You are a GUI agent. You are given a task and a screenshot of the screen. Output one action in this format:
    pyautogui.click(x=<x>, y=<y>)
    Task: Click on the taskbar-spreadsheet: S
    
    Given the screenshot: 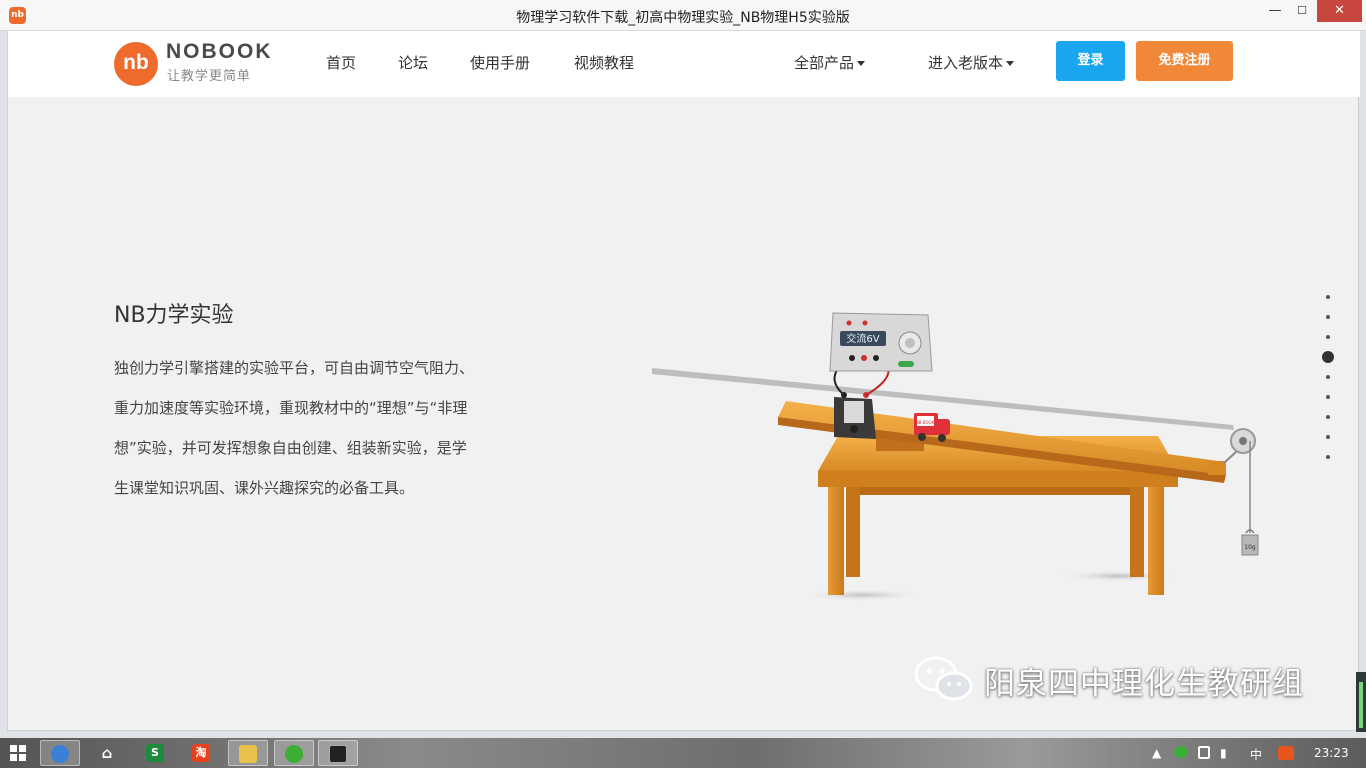 What is the action you would take?
    pyautogui.click(x=156, y=753)
    